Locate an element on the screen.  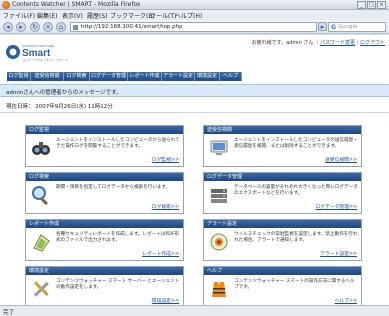
panel-title: 環境設定 is located at coordinates (104, 271).